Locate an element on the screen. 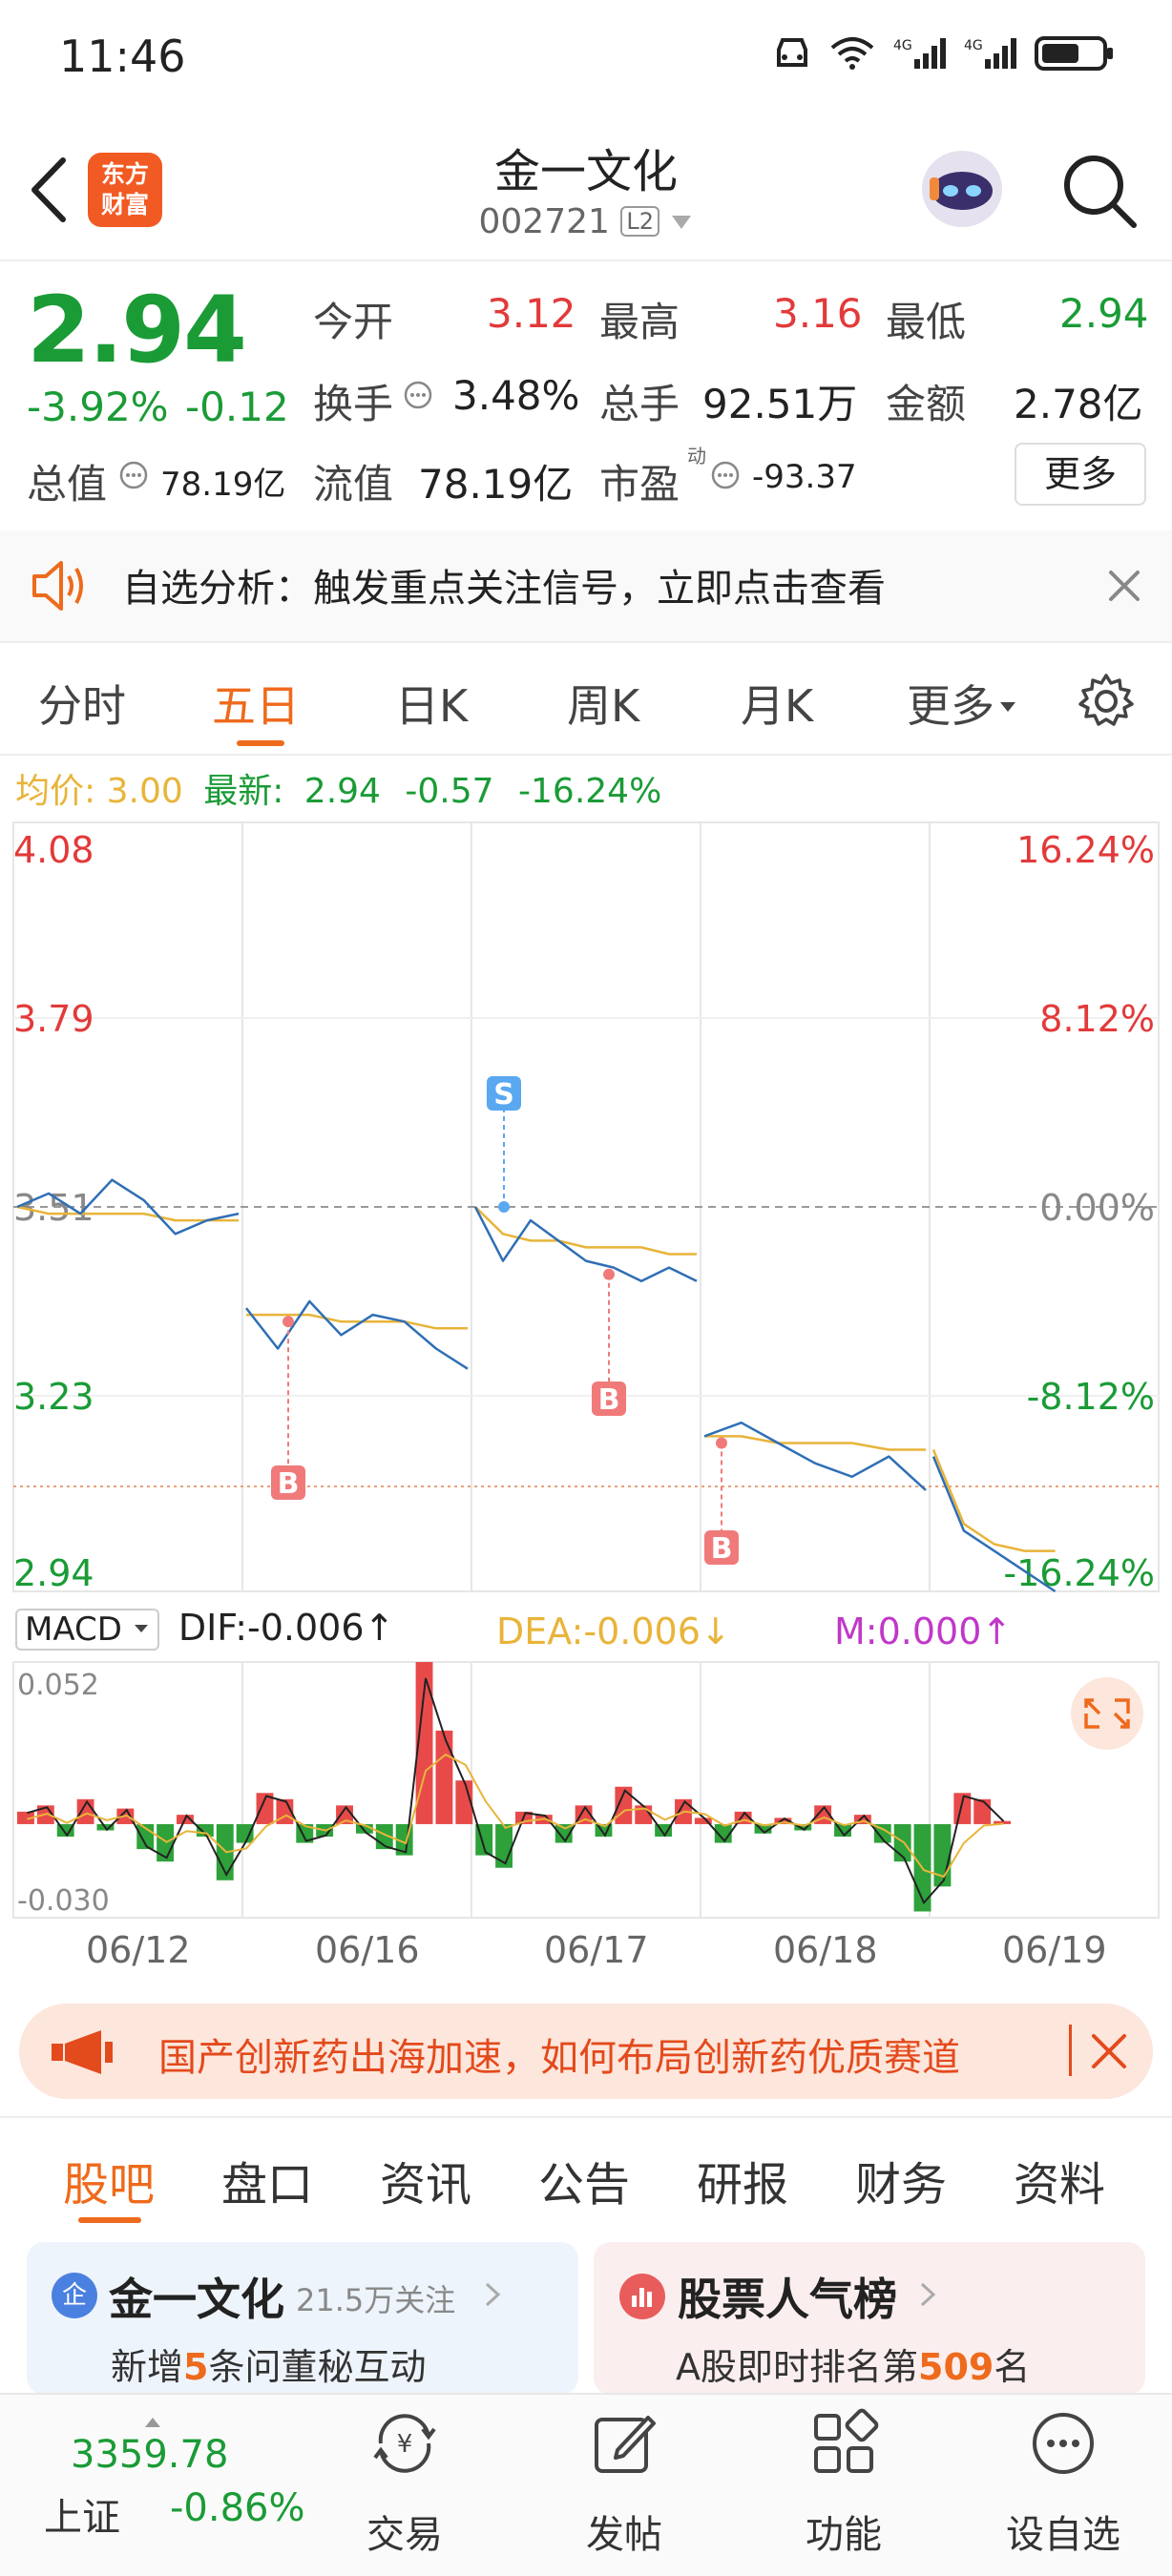 This screenshot has width=1172, height=2576. analysis-notice: 自选分析：触发重点关注信号，立即点击查看 is located at coordinates (586, 585).